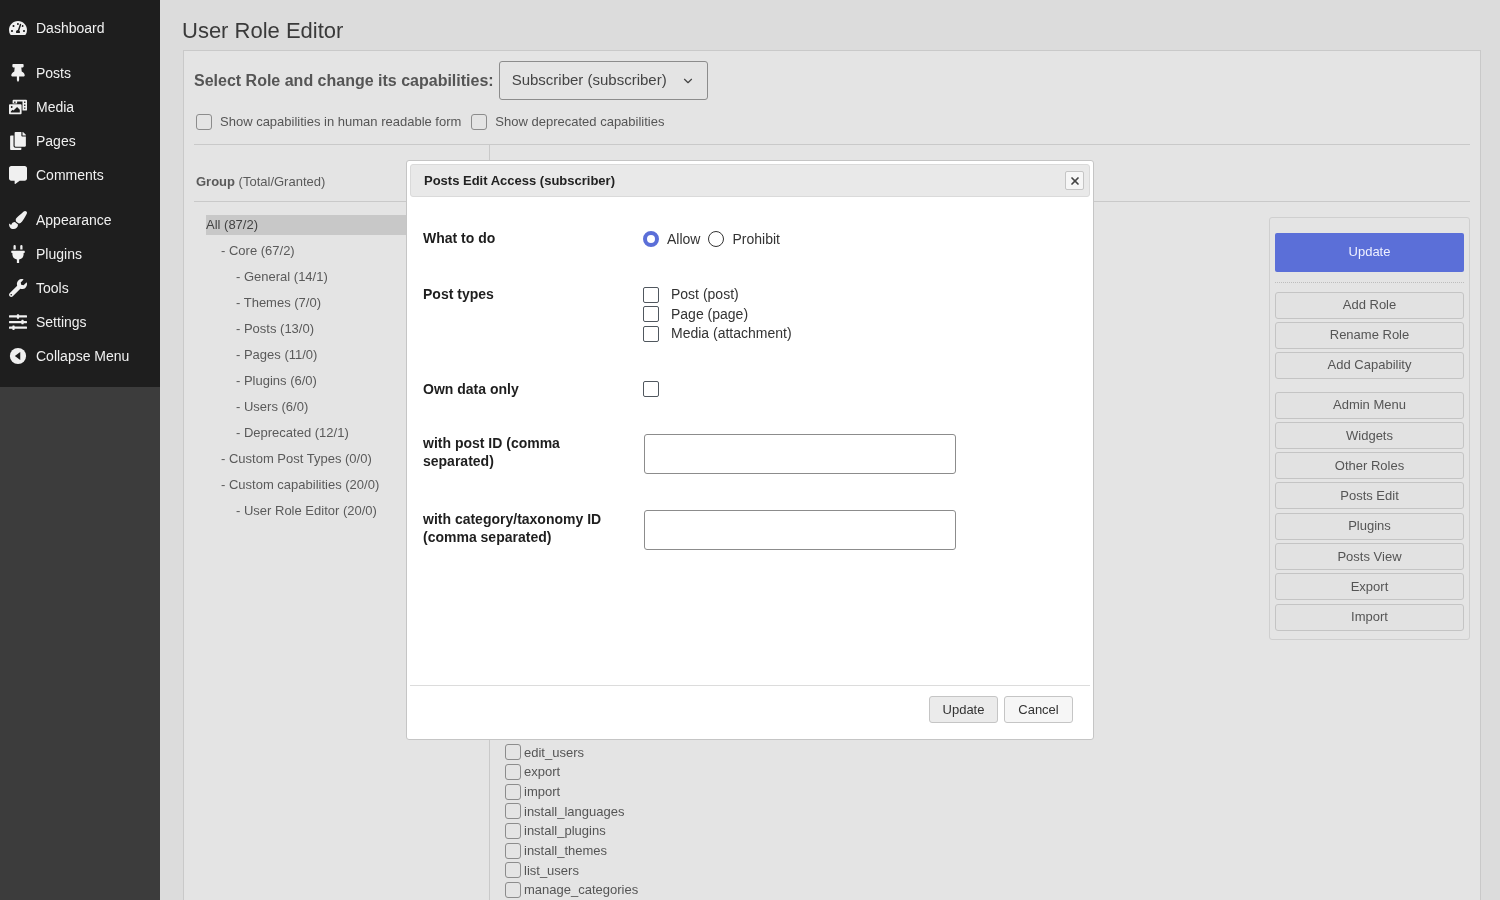  Describe the element at coordinates (258, 250) in the screenshot. I see `tree-item: - Core (67/2)` at that location.